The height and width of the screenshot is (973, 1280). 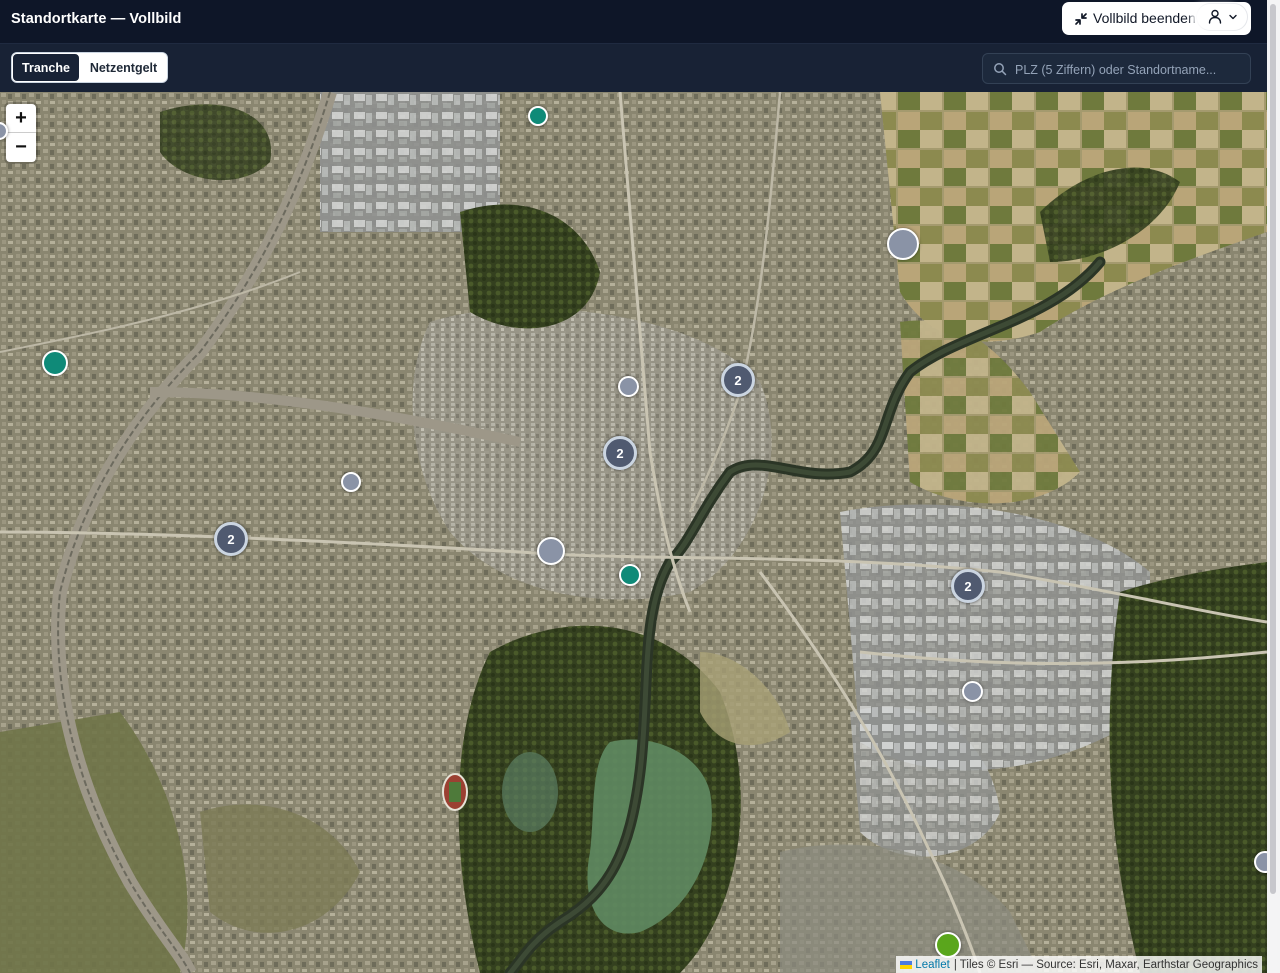 What do you see at coordinates (906, 964) in the screenshot?
I see `ukraine-flag-icon` at bounding box center [906, 964].